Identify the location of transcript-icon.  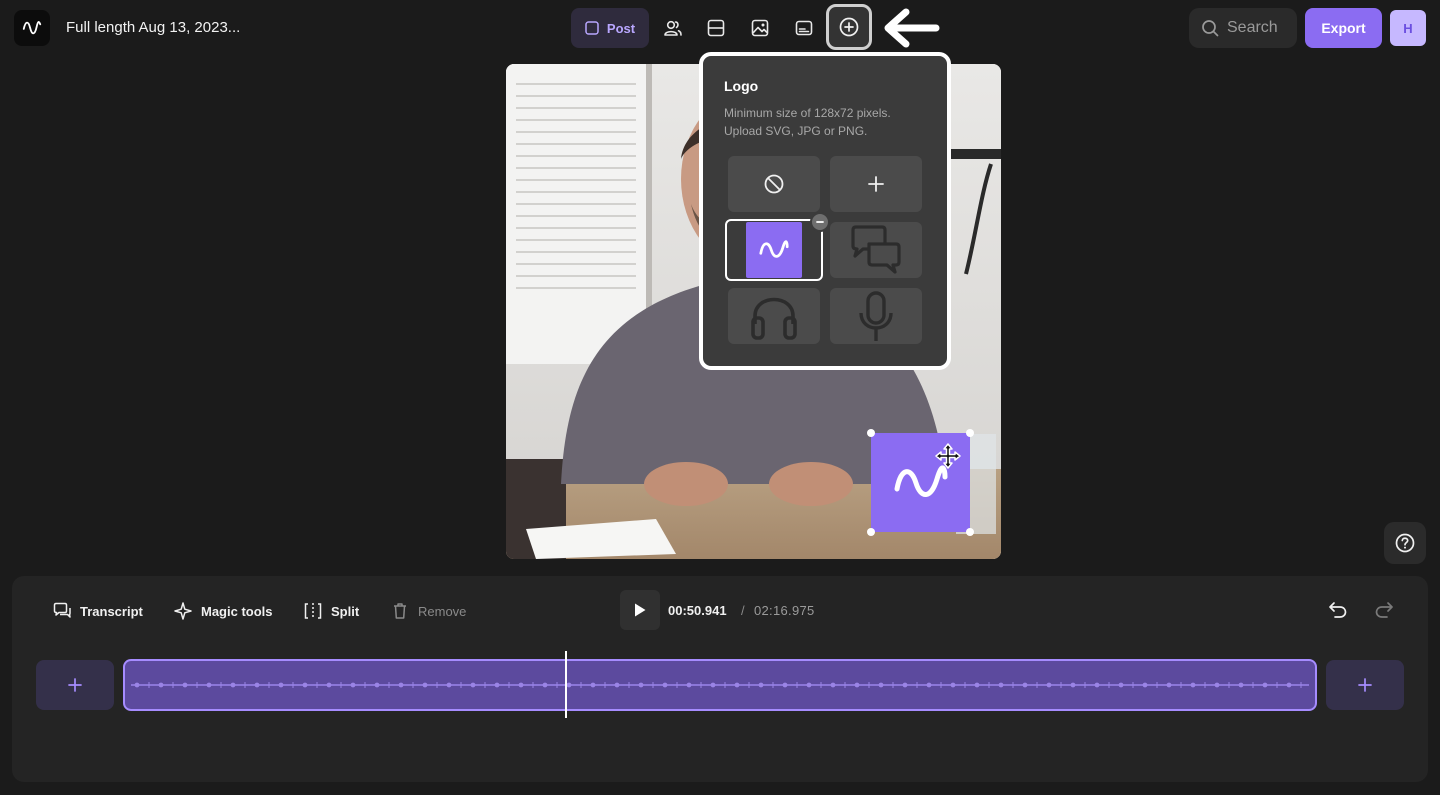
(62, 610).